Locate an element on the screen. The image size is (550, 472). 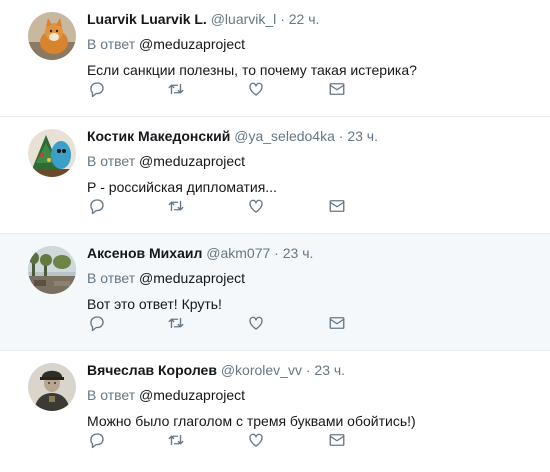
tweet-fullname: Luarvik Luarvik L. is located at coordinates (147, 19).